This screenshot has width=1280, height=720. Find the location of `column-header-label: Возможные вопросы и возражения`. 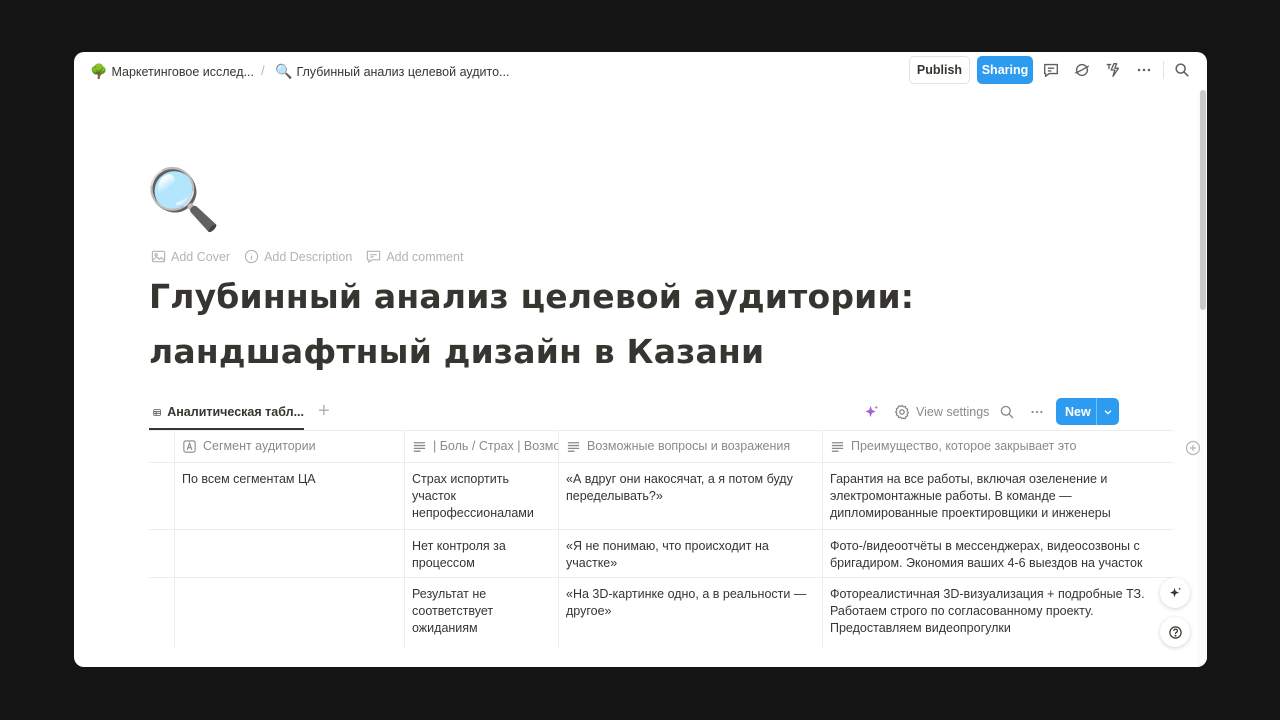

column-header-label: Возможные вопросы и возражения is located at coordinates (689, 446).